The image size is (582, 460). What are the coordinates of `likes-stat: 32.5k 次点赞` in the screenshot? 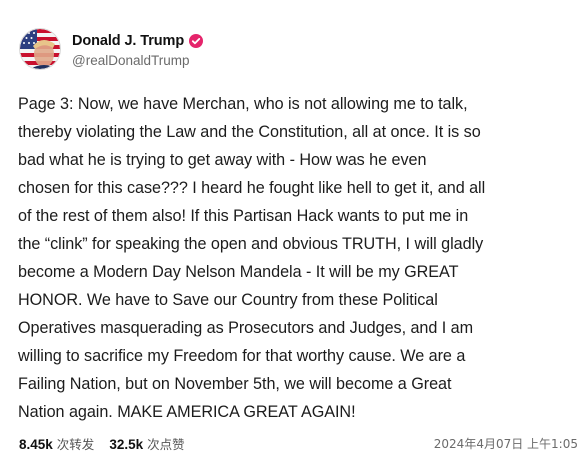 It's located at (146, 443).